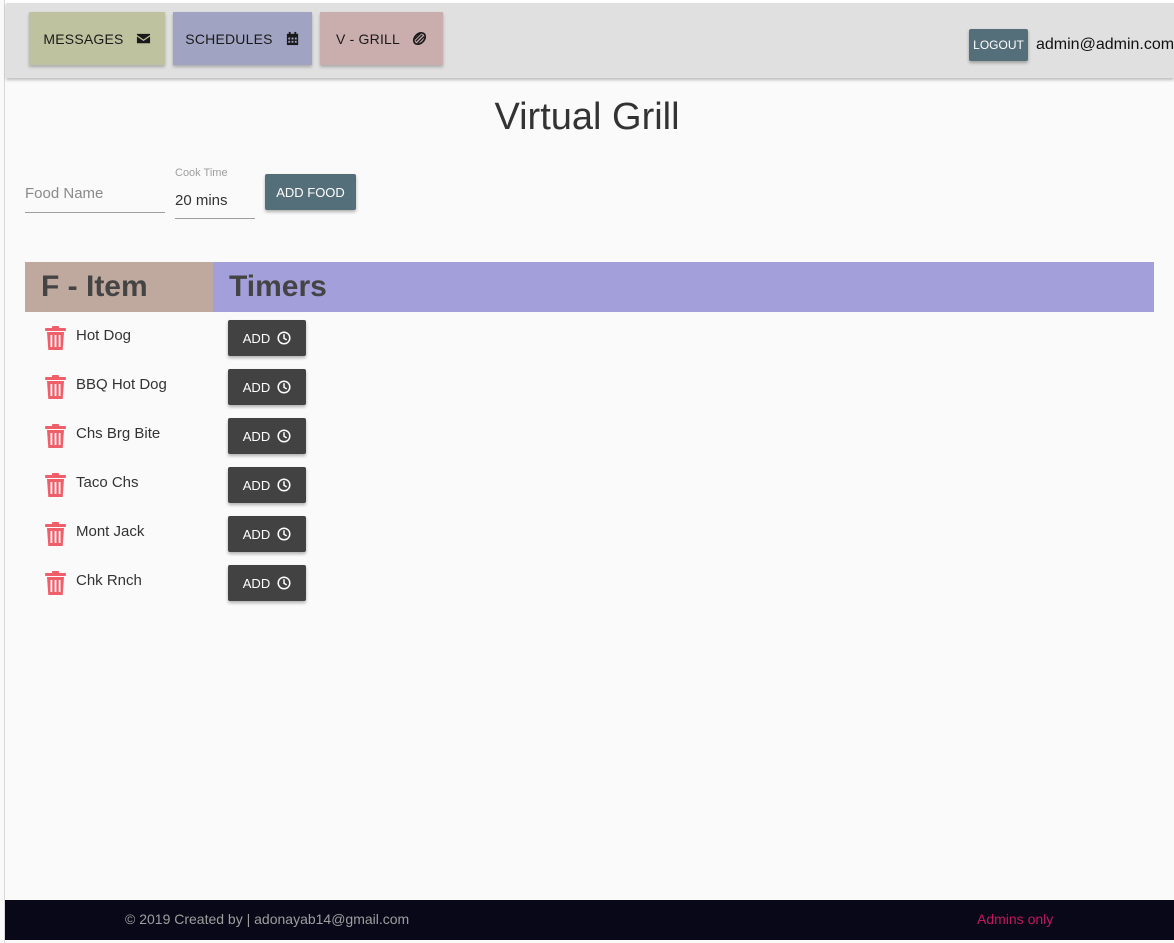 This screenshot has width=1174, height=943. Describe the element at coordinates (110, 531) in the screenshot. I see `food-name: Mont Jack` at that location.